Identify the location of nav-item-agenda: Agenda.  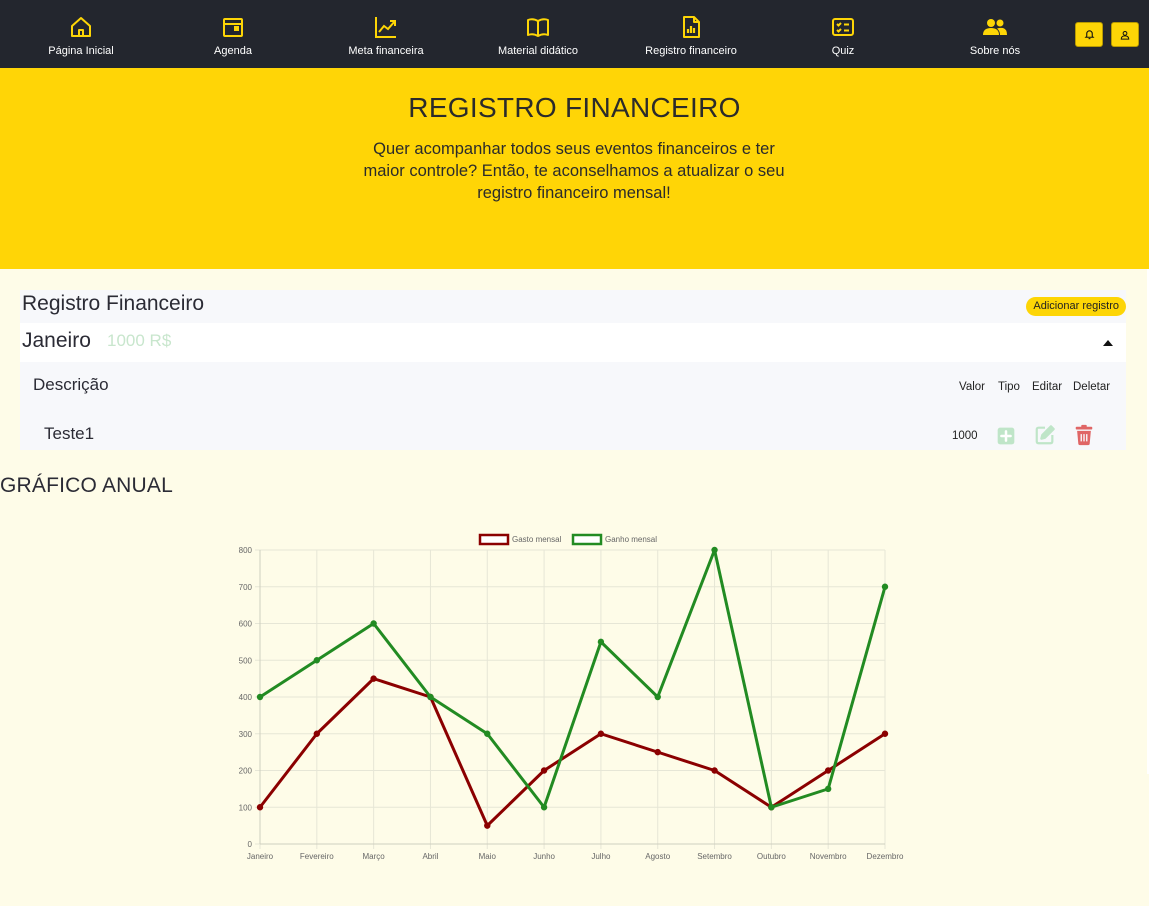
(233, 34).